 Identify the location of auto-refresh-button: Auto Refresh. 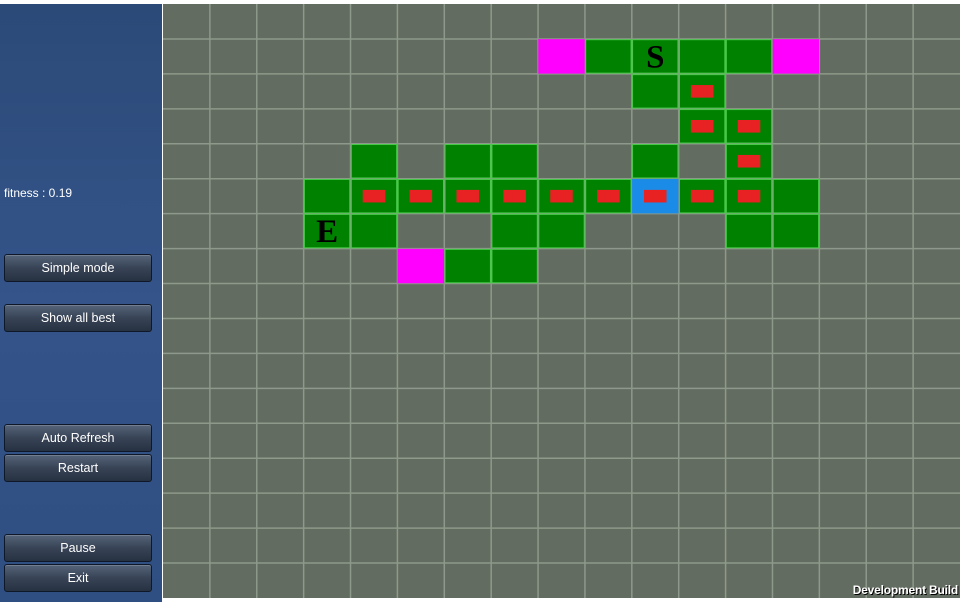
(78, 438).